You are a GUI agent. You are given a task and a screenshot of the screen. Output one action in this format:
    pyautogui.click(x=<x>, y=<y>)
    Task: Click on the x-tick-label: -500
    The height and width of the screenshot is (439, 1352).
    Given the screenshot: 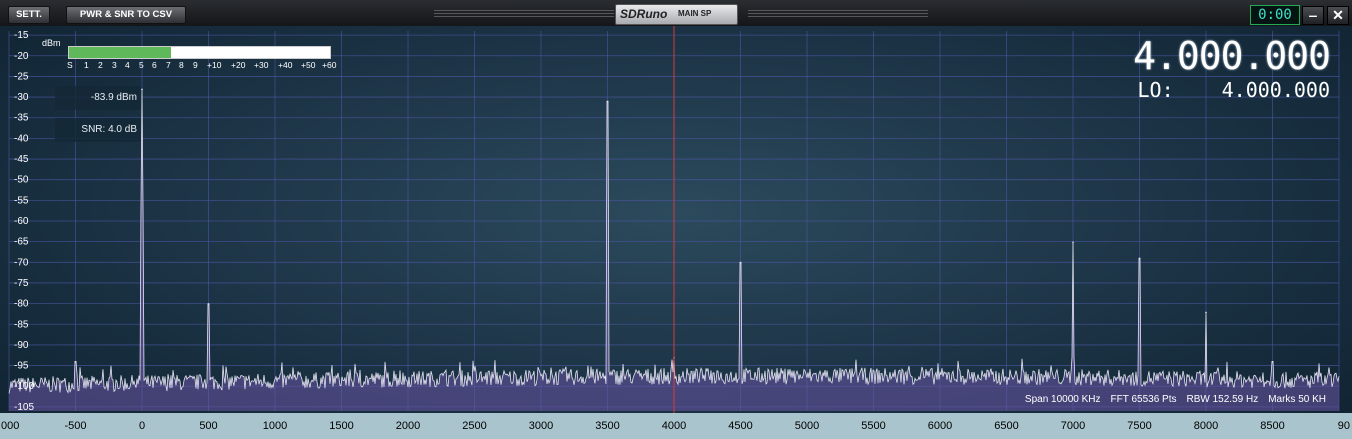 What is the action you would take?
    pyautogui.click(x=75, y=426)
    